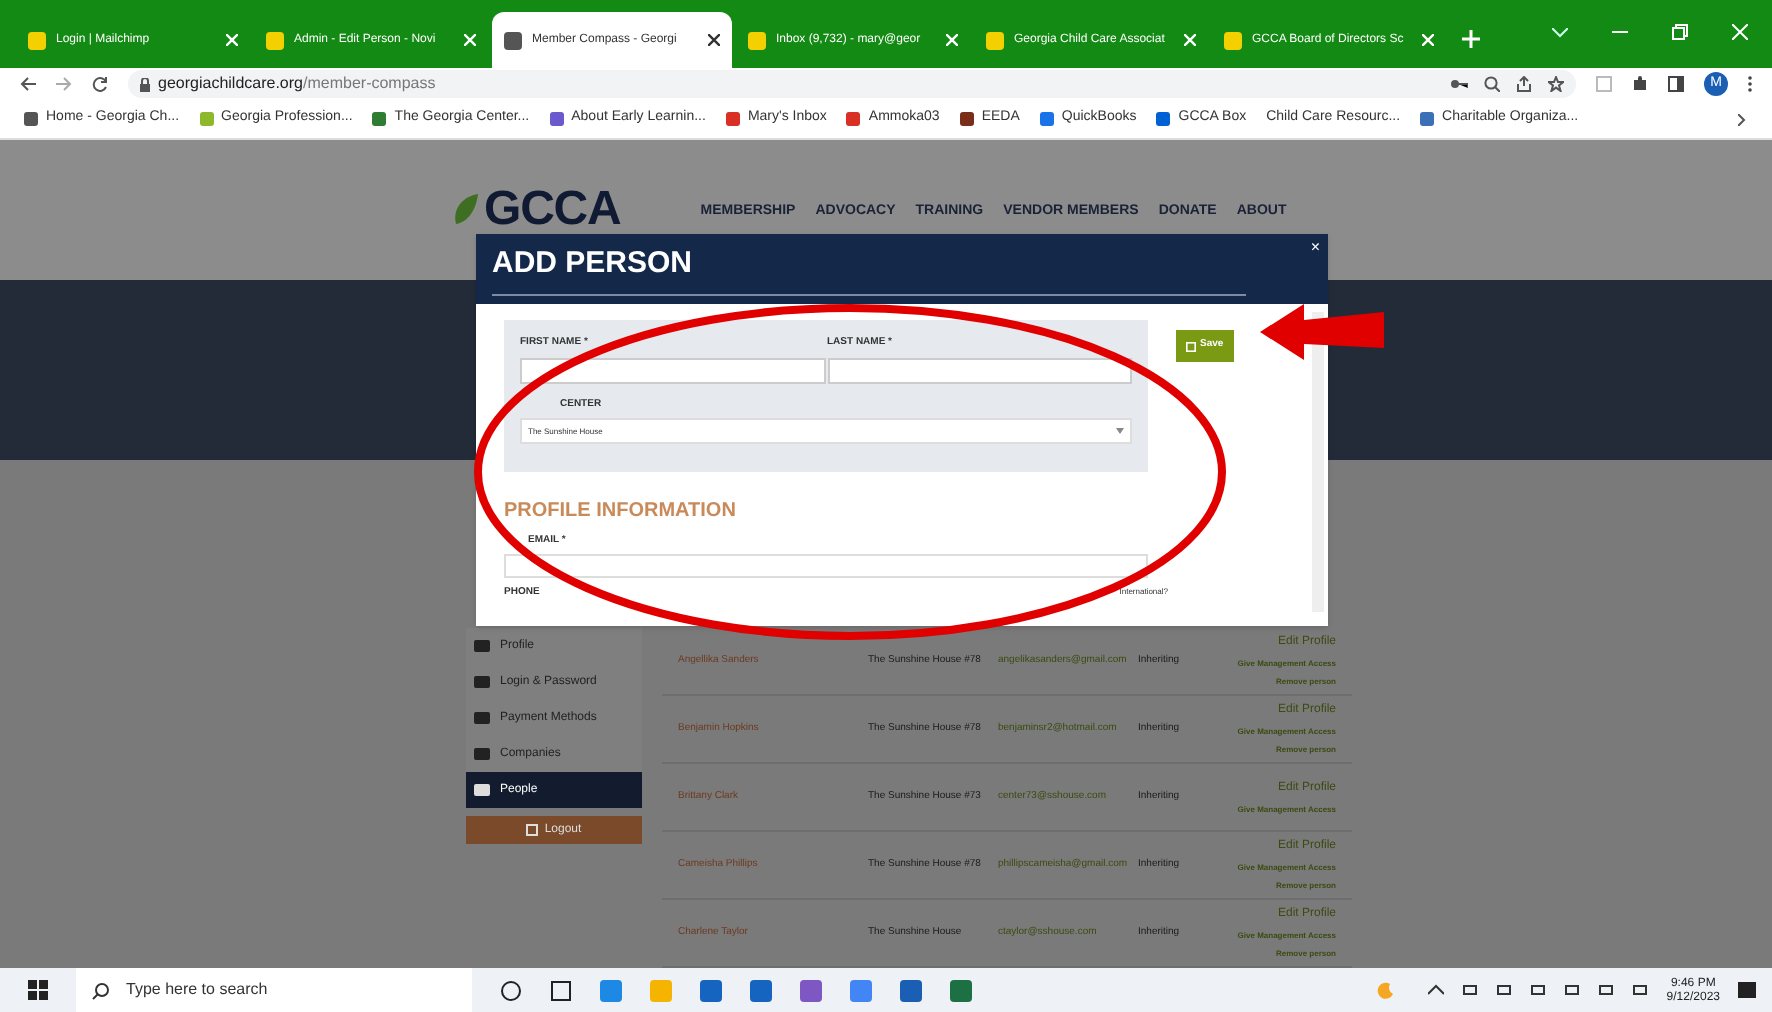 This screenshot has width=1772, height=1012. Describe the element at coordinates (593, 264) in the screenshot. I see `modal-title: ADD PERSON` at that location.